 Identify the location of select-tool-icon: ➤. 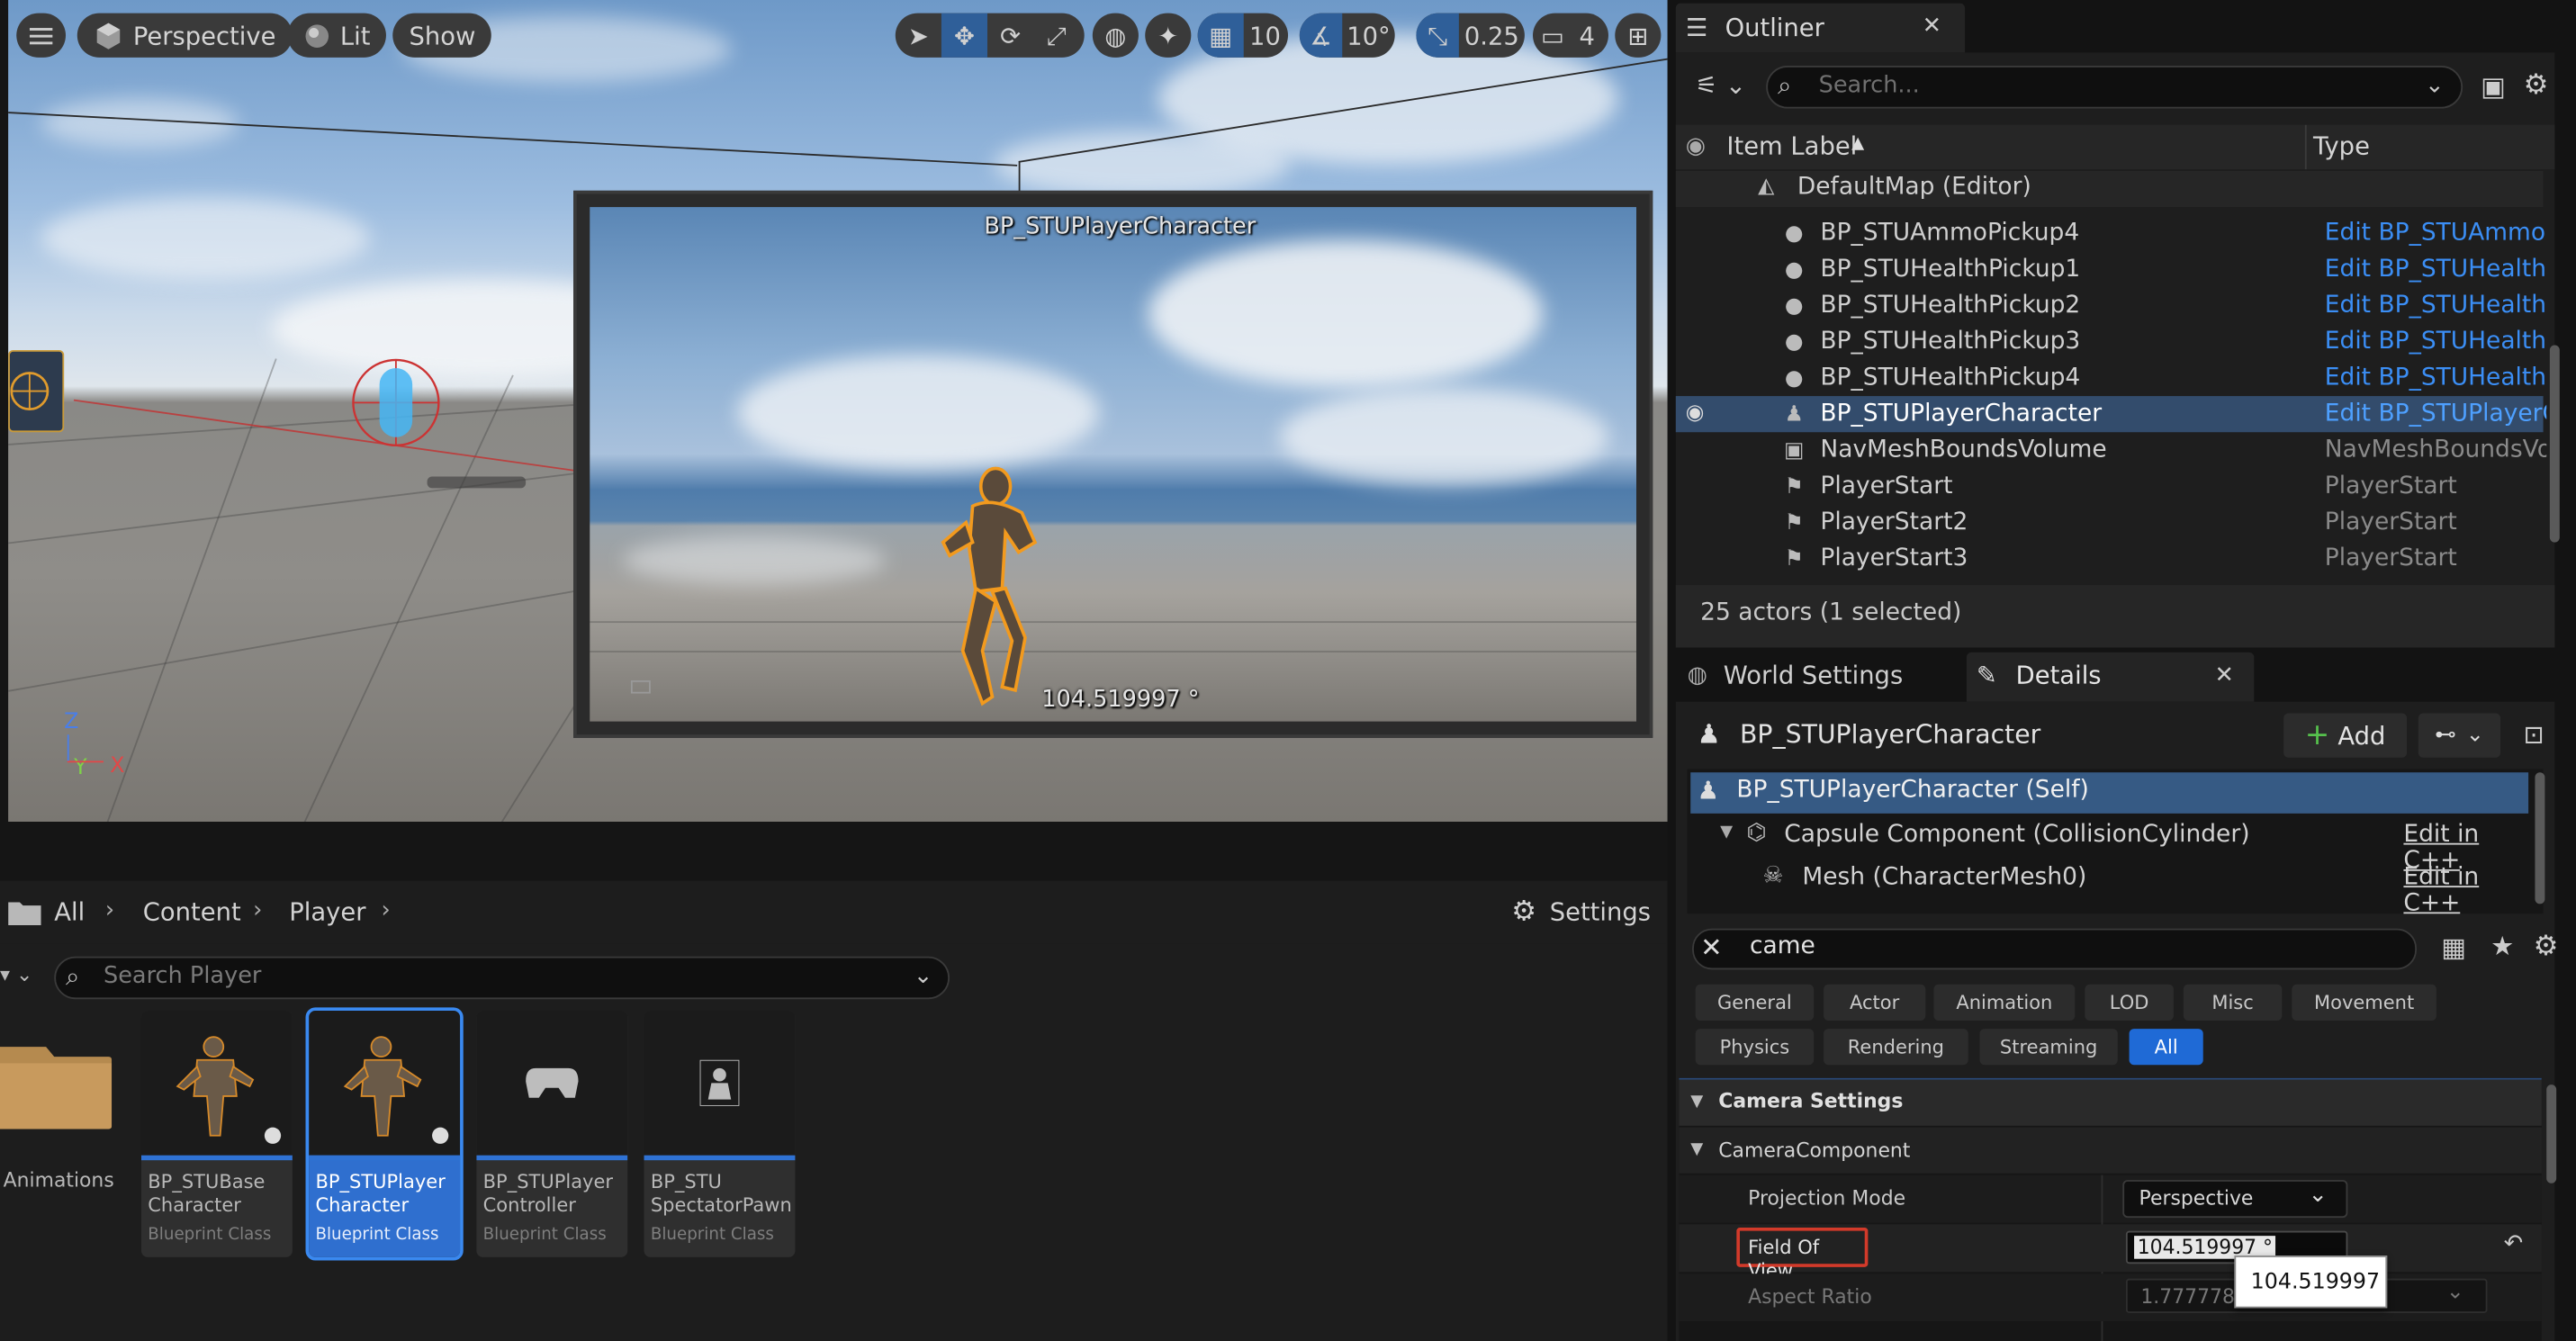
(918, 36).